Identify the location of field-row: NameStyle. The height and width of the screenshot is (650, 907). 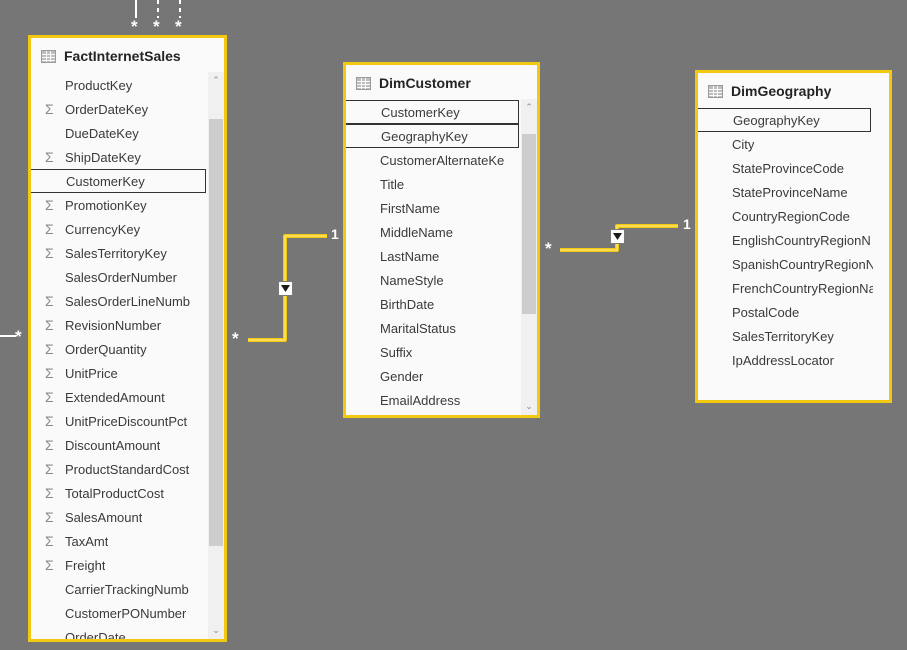
(433, 280).